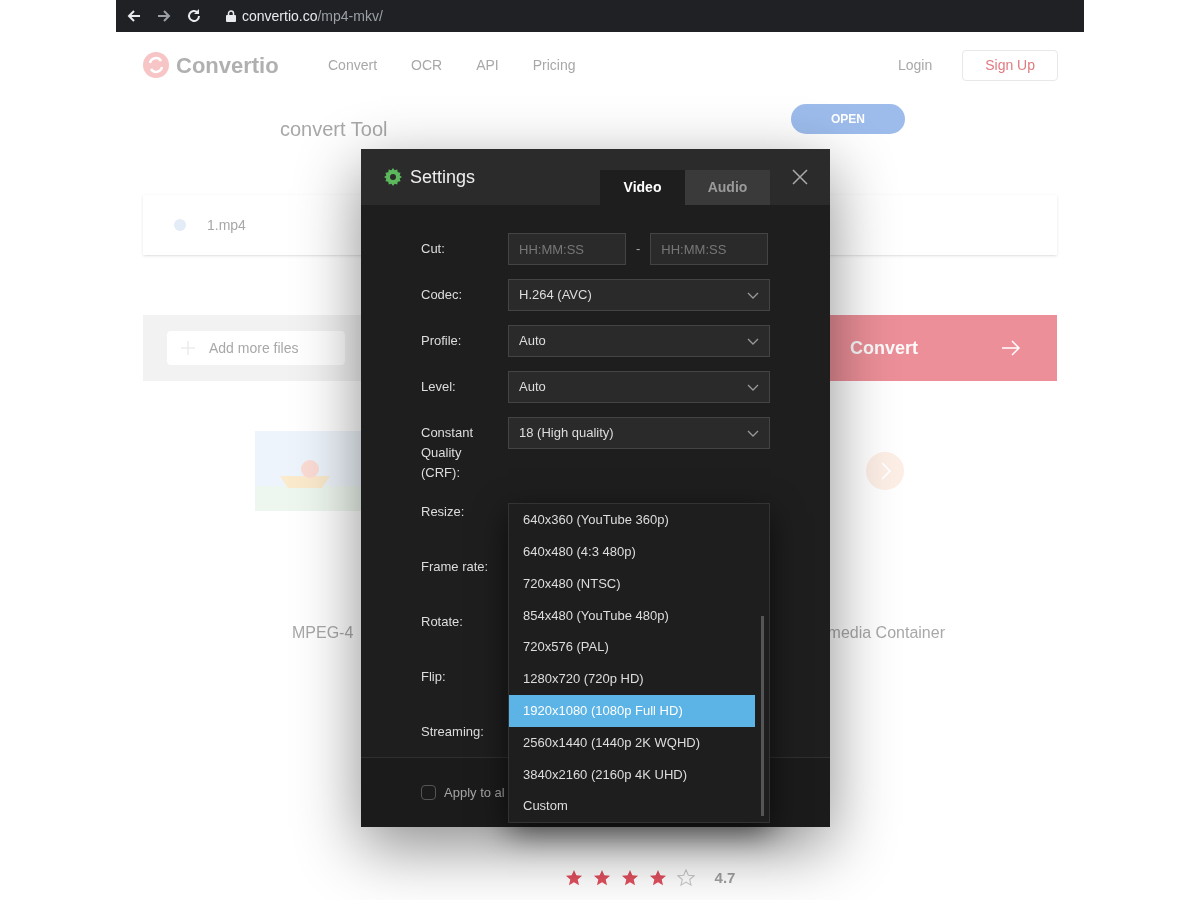  Describe the element at coordinates (725, 878) in the screenshot. I see `rating-score: 4.7` at that location.